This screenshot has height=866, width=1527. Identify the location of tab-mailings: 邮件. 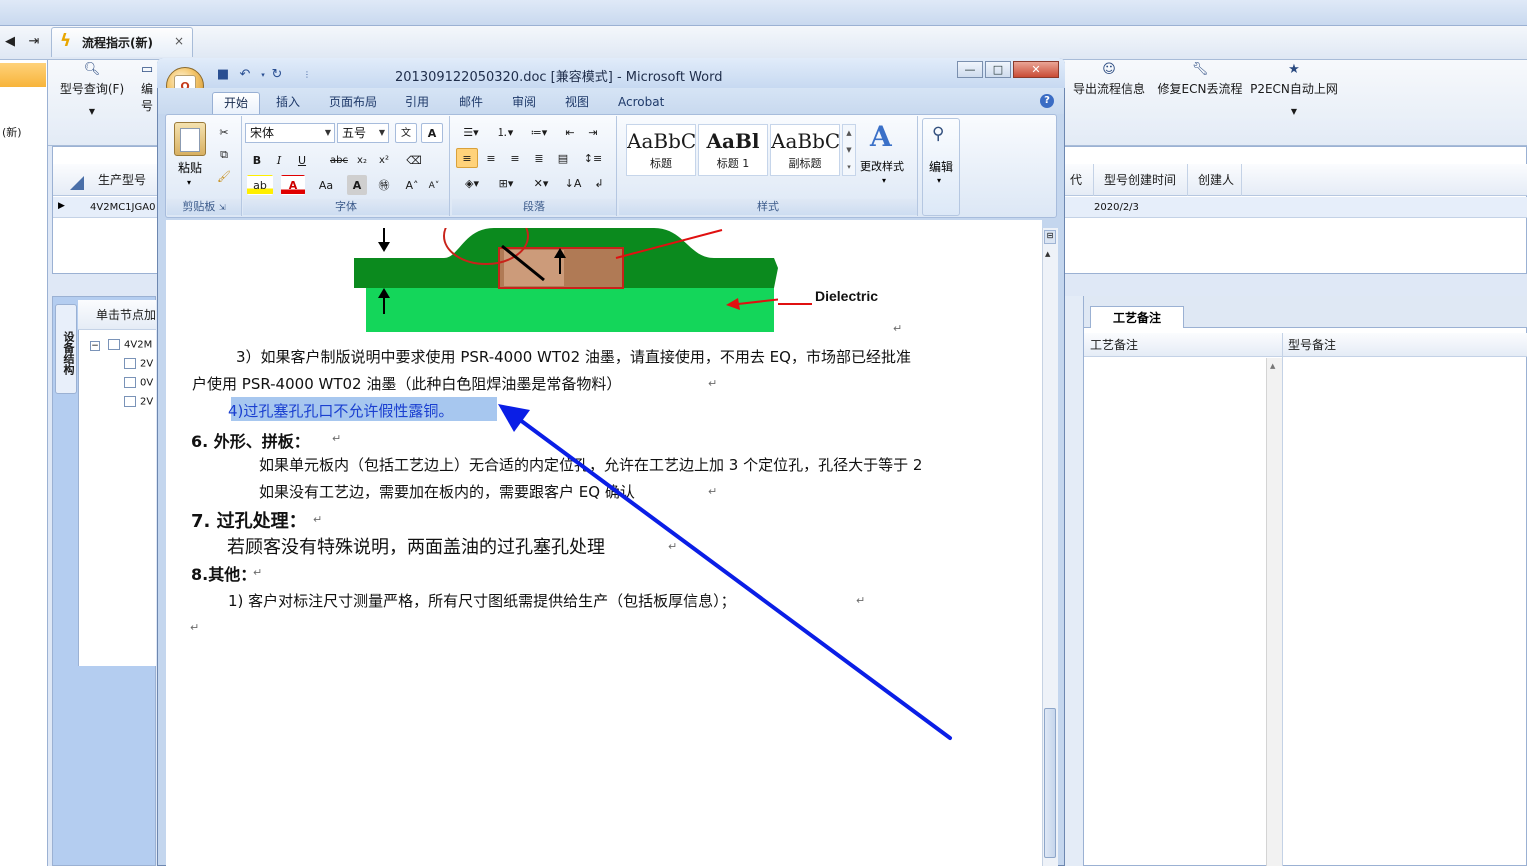
(471, 103).